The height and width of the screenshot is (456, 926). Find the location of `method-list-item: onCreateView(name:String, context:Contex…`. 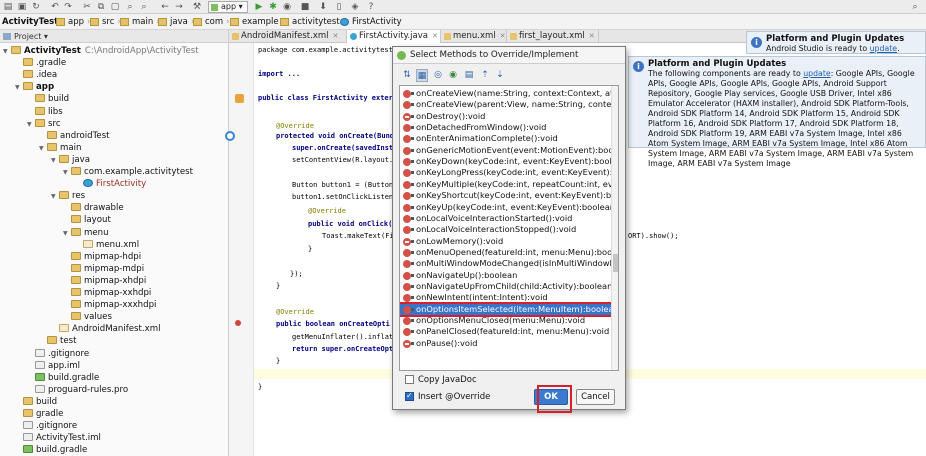

method-list-item: onCreateView(name:String, context:Contex… is located at coordinates (506, 93).